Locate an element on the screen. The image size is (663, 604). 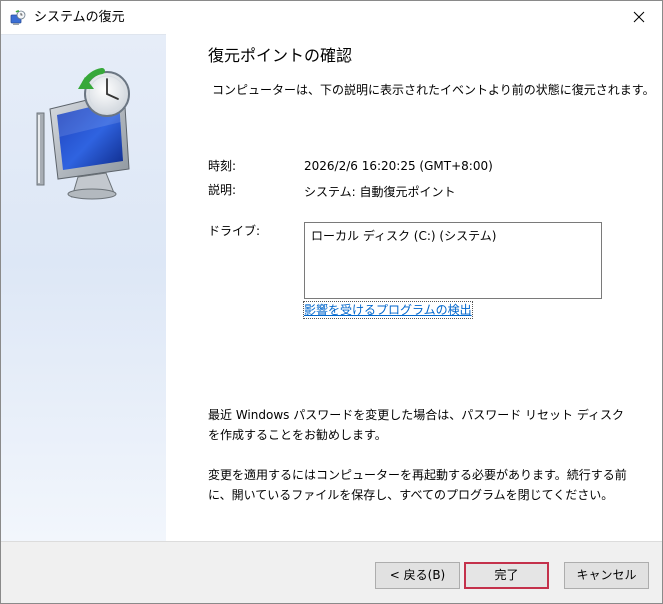
time-label: 時刻: is located at coordinates (222, 166).